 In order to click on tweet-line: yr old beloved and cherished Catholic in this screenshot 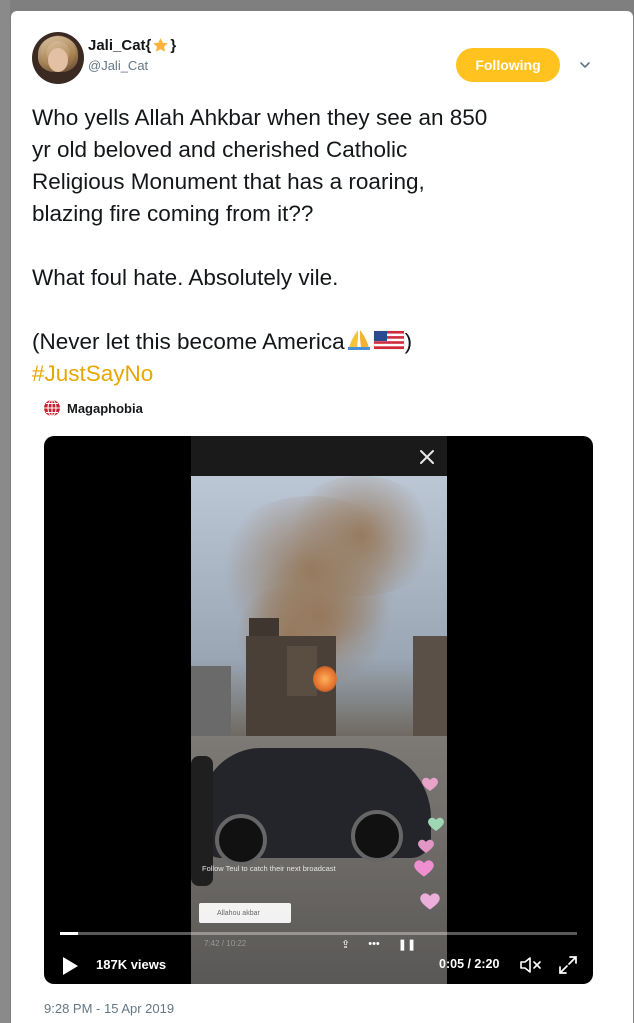, I will do `click(220, 149)`.